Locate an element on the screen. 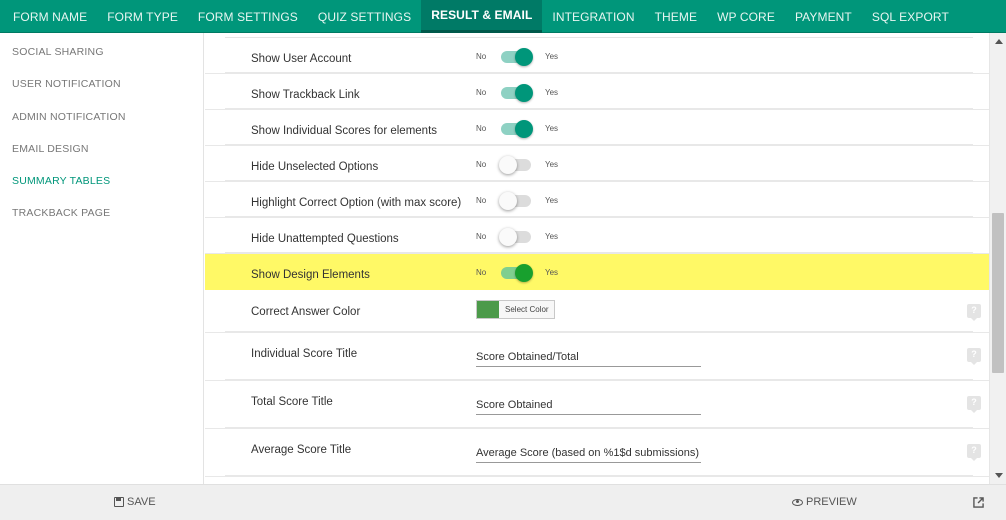 This screenshot has width=1006, height=520. setting-row-show-design-elements: Show Design Elements No Yes is located at coordinates (597, 272).